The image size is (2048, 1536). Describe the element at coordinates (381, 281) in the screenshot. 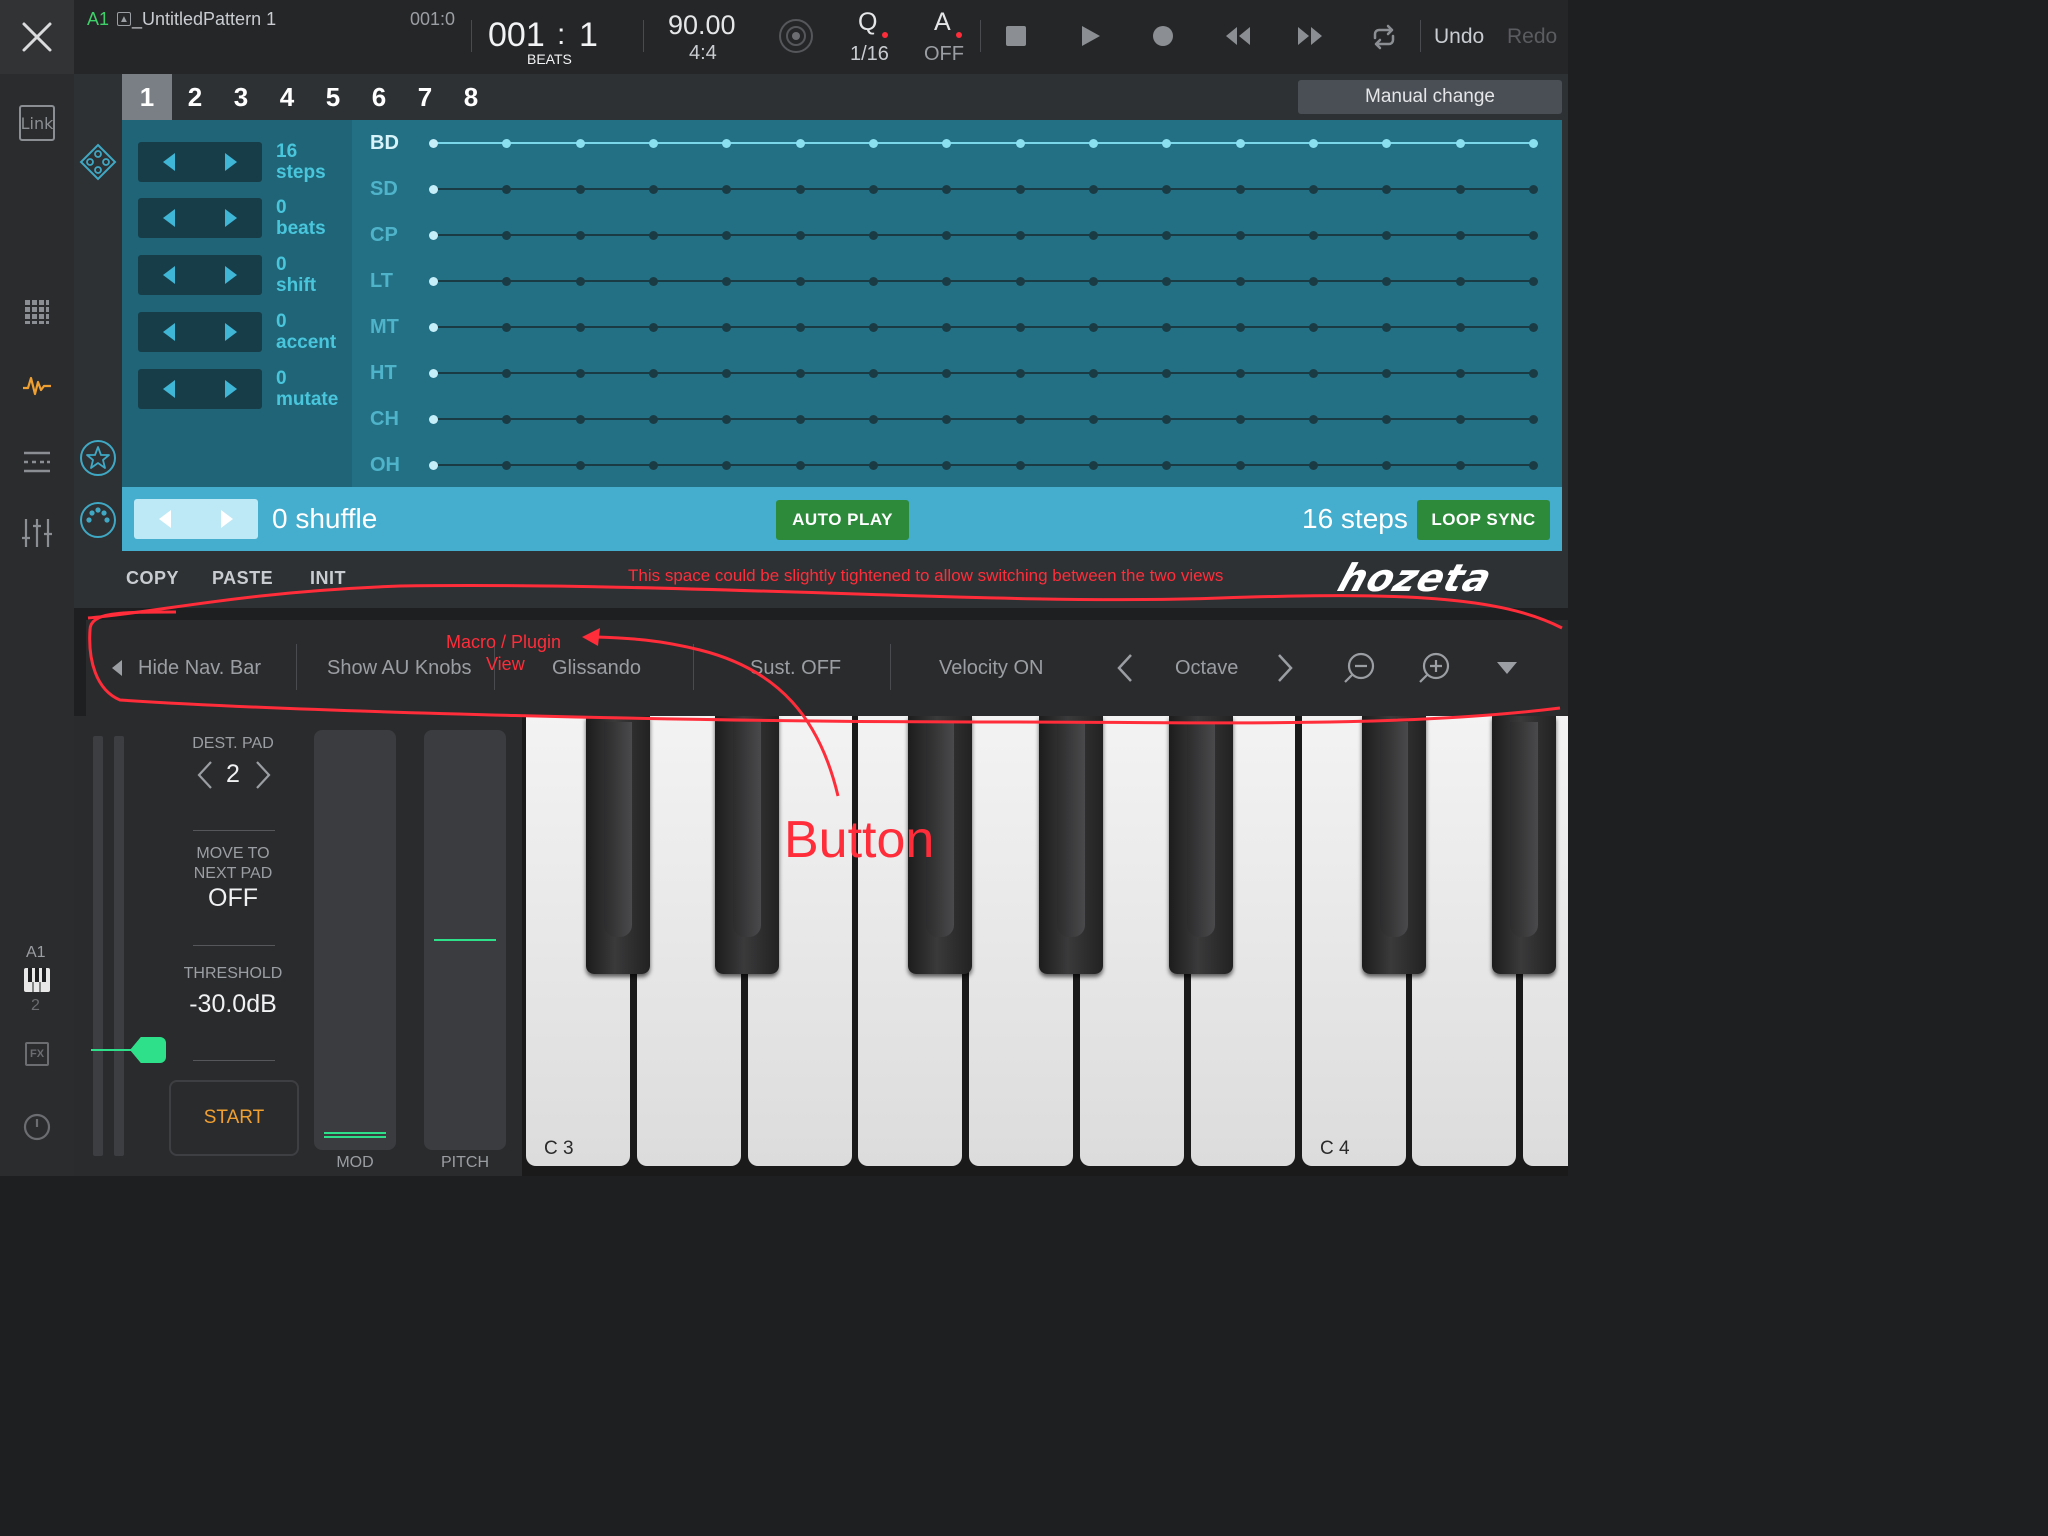

I see `drum-row-label: LT` at that location.